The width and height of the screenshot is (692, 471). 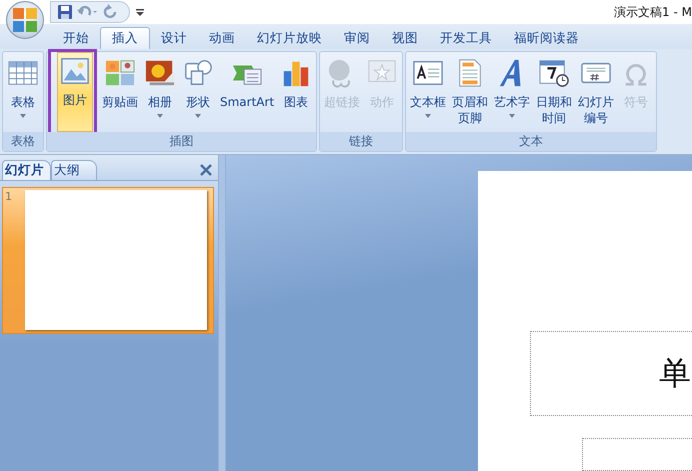 I want to click on ribbon-tab: 福昕阅读器, so click(x=546, y=38).